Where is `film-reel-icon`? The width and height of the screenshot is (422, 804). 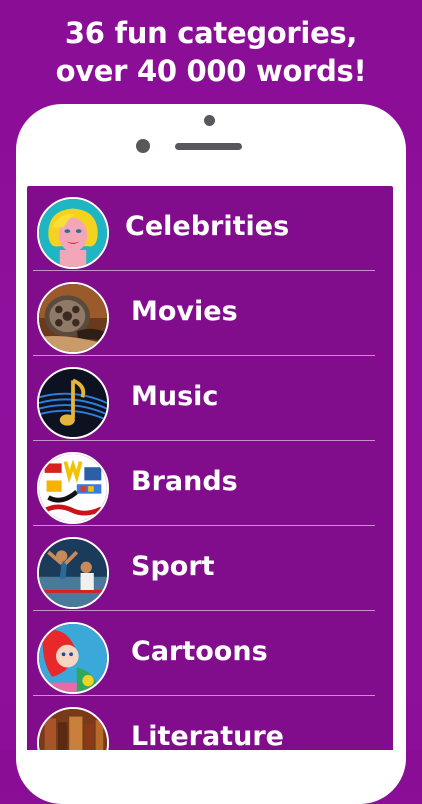 film-reel-icon is located at coordinates (73, 318).